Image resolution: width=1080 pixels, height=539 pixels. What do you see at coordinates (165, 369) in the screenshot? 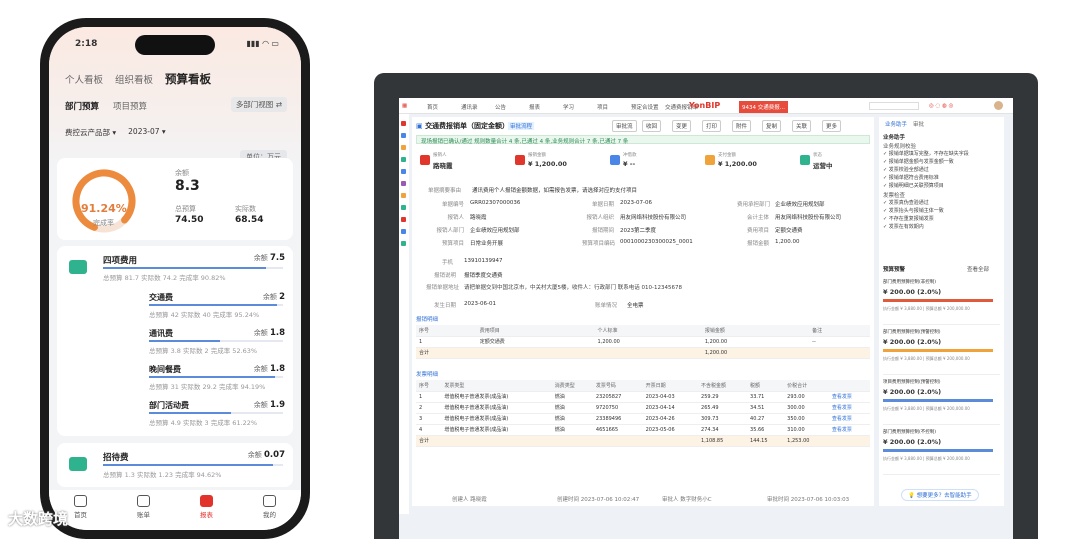
I see `sub-item-title: 晚间餐费` at bounding box center [165, 369].